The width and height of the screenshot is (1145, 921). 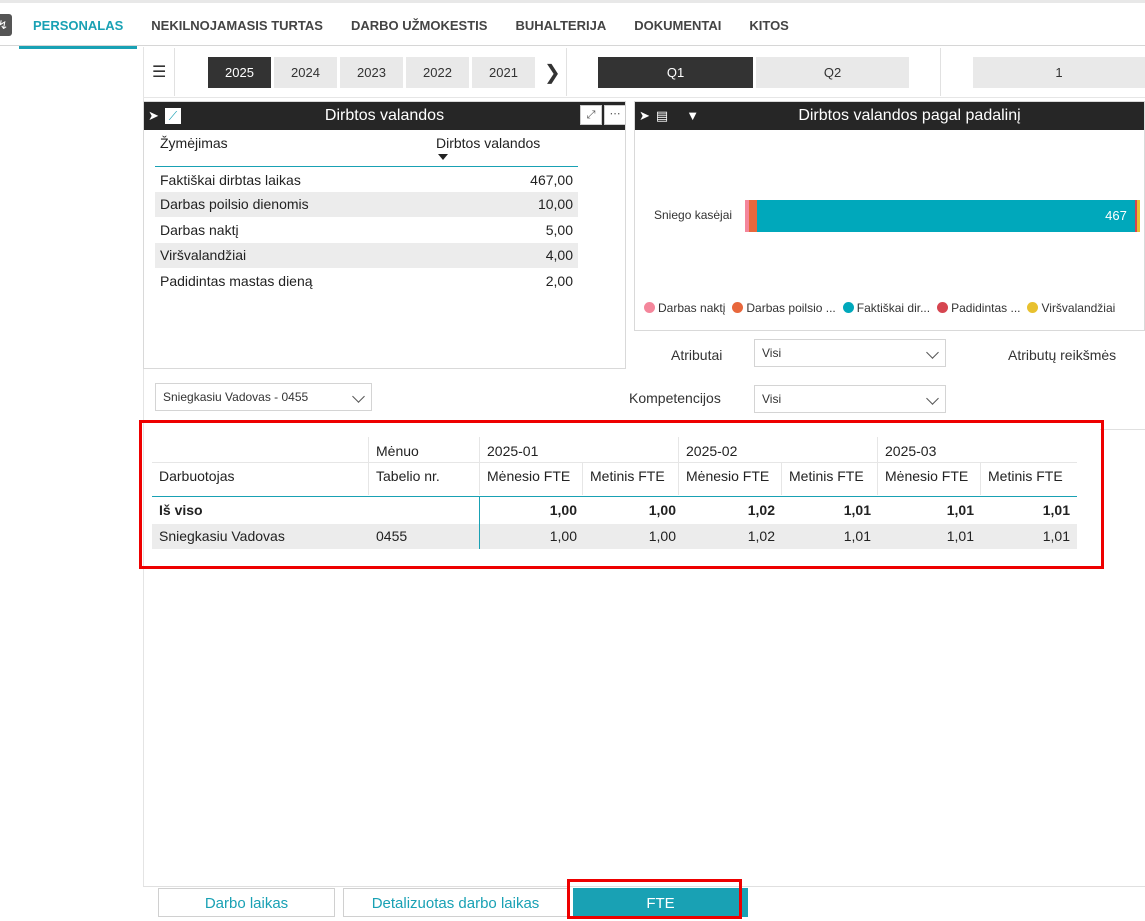 What do you see at coordinates (662, 116) in the screenshot?
I see `document-icon: ▤` at bounding box center [662, 116].